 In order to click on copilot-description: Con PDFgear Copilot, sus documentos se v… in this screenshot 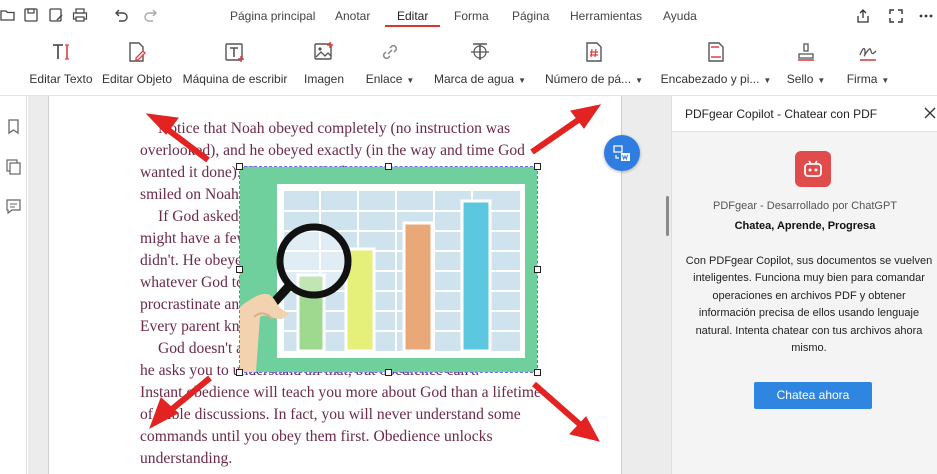, I will do `click(809, 305)`.